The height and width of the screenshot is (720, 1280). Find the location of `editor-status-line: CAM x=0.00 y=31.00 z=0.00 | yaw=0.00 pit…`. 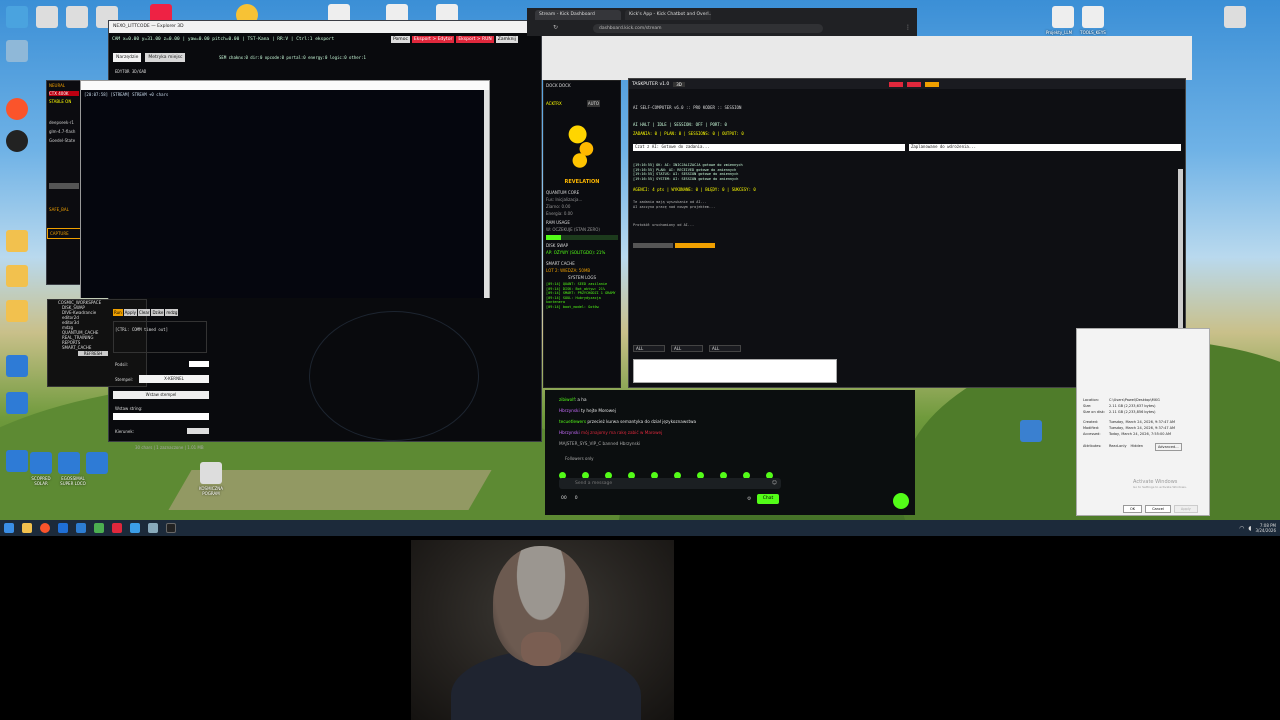

editor-status-line: CAM x=0.00 y=31.00 z=0.00 | yaw=0.00 pit… is located at coordinates (223, 39).